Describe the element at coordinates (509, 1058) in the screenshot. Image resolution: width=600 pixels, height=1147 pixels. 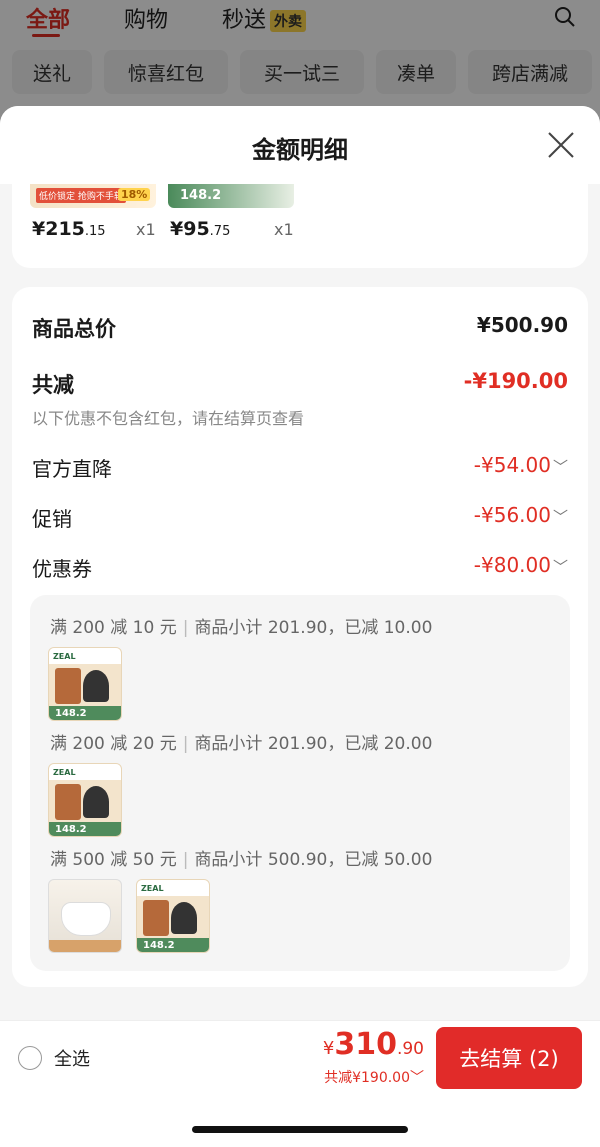
I see `checkout-button: 去结算 (2)` at that location.